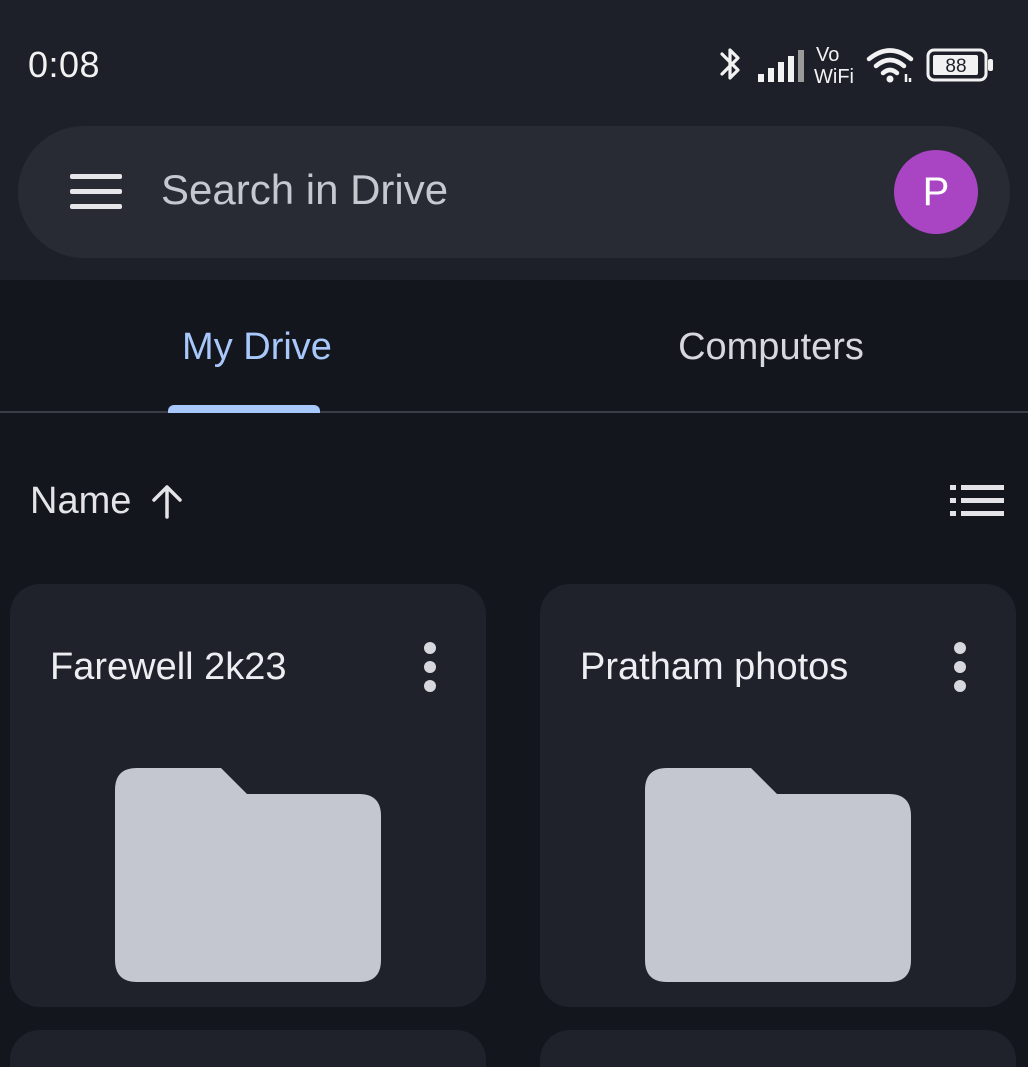  What do you see at coordinates (955, 66) in the screenshot?
I see `svg-text: 88` at bounding box center [955, 66].